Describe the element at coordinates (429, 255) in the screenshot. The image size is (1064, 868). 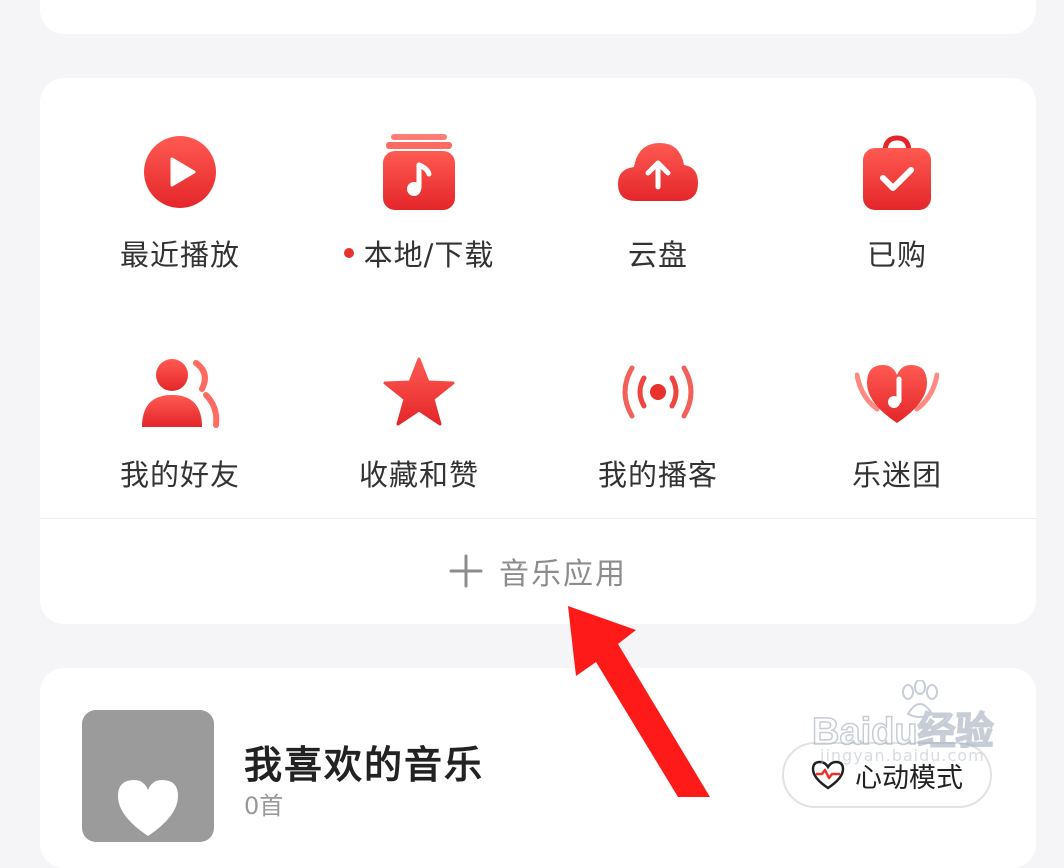
I see `tile-label: 本地/下载` at that location.